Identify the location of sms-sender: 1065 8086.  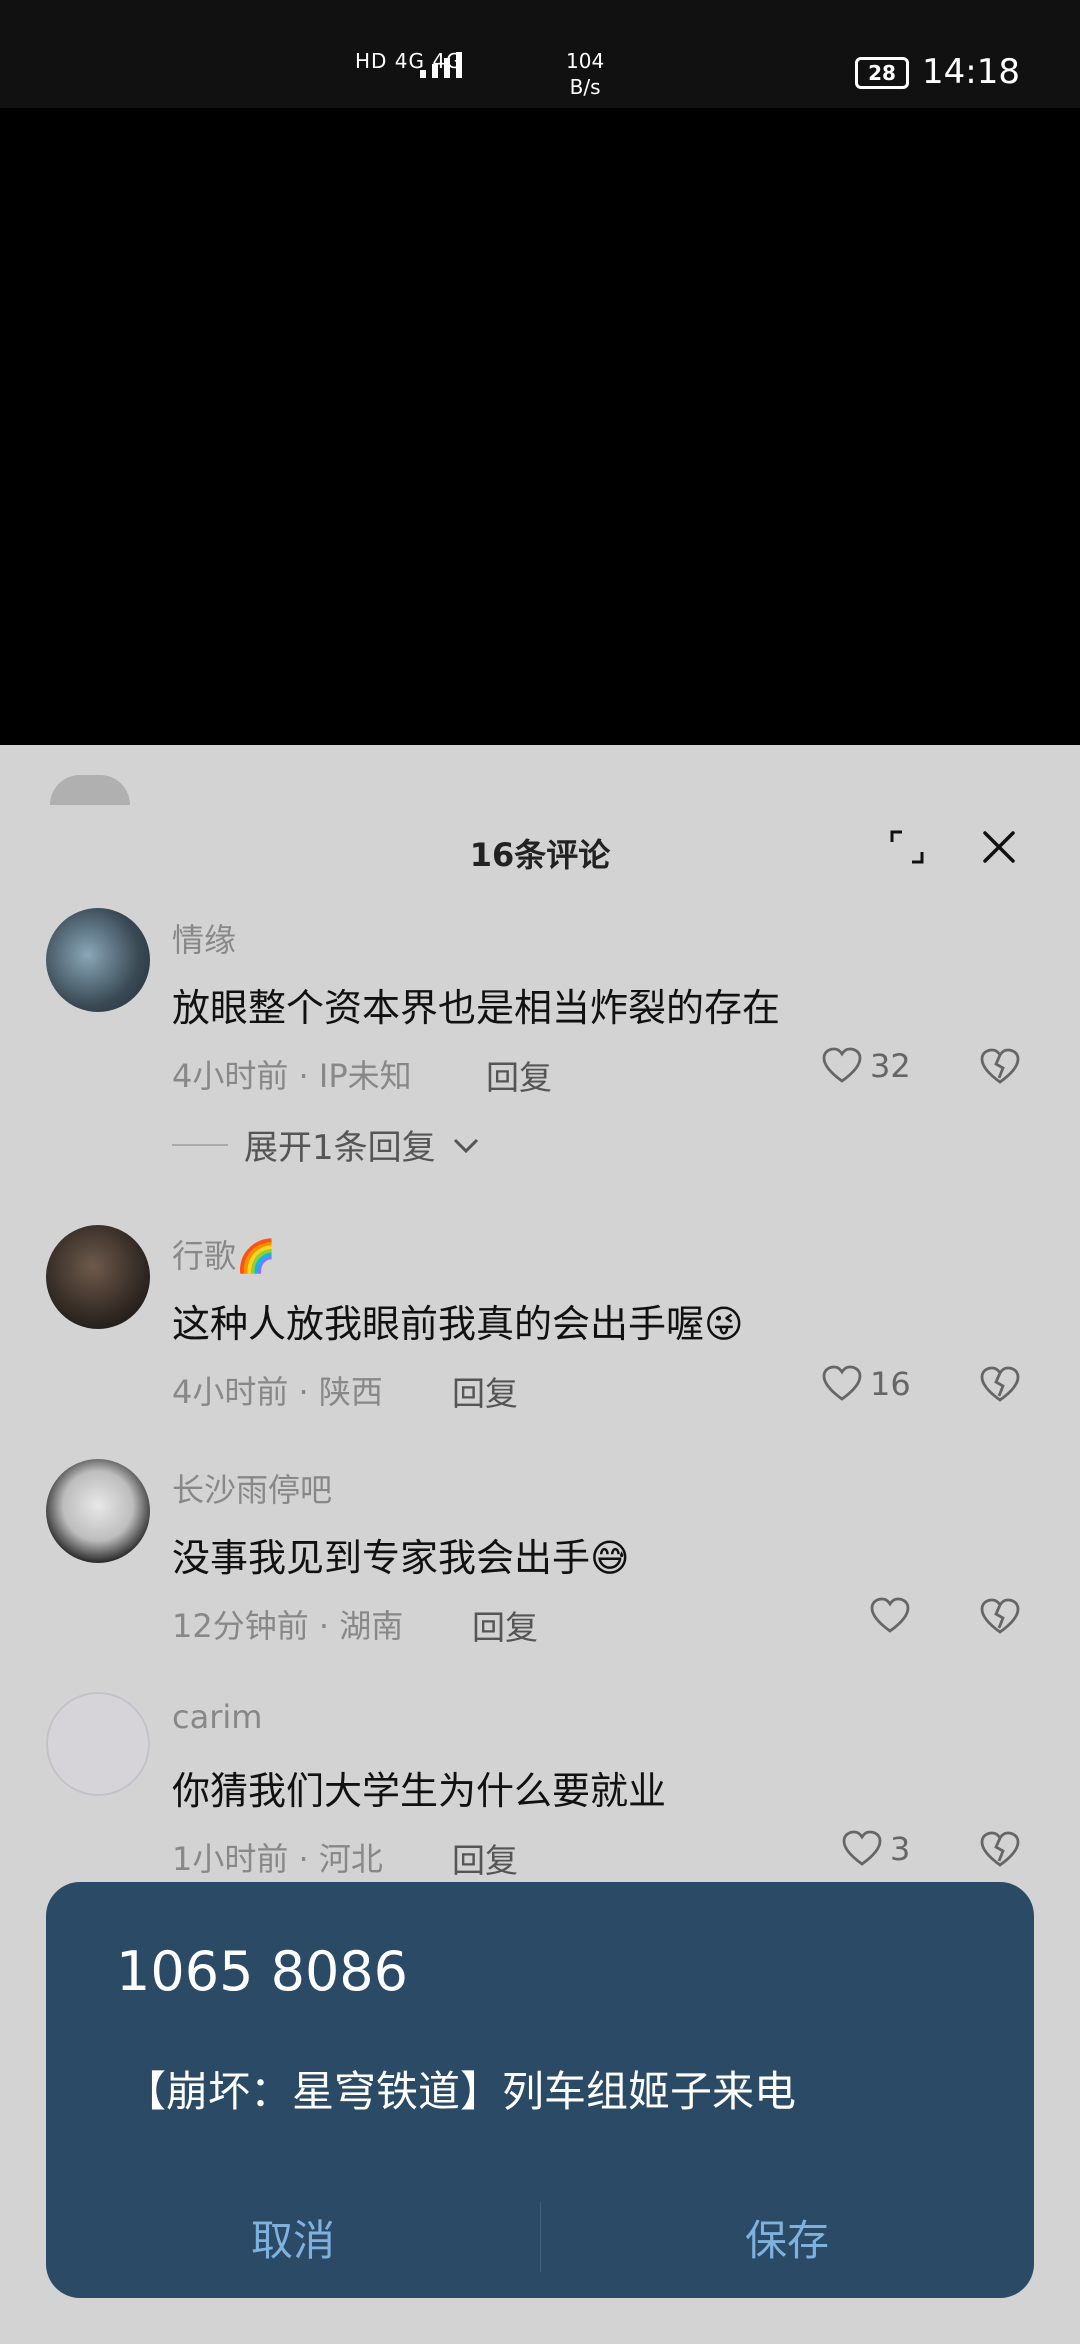
(262, 1971).